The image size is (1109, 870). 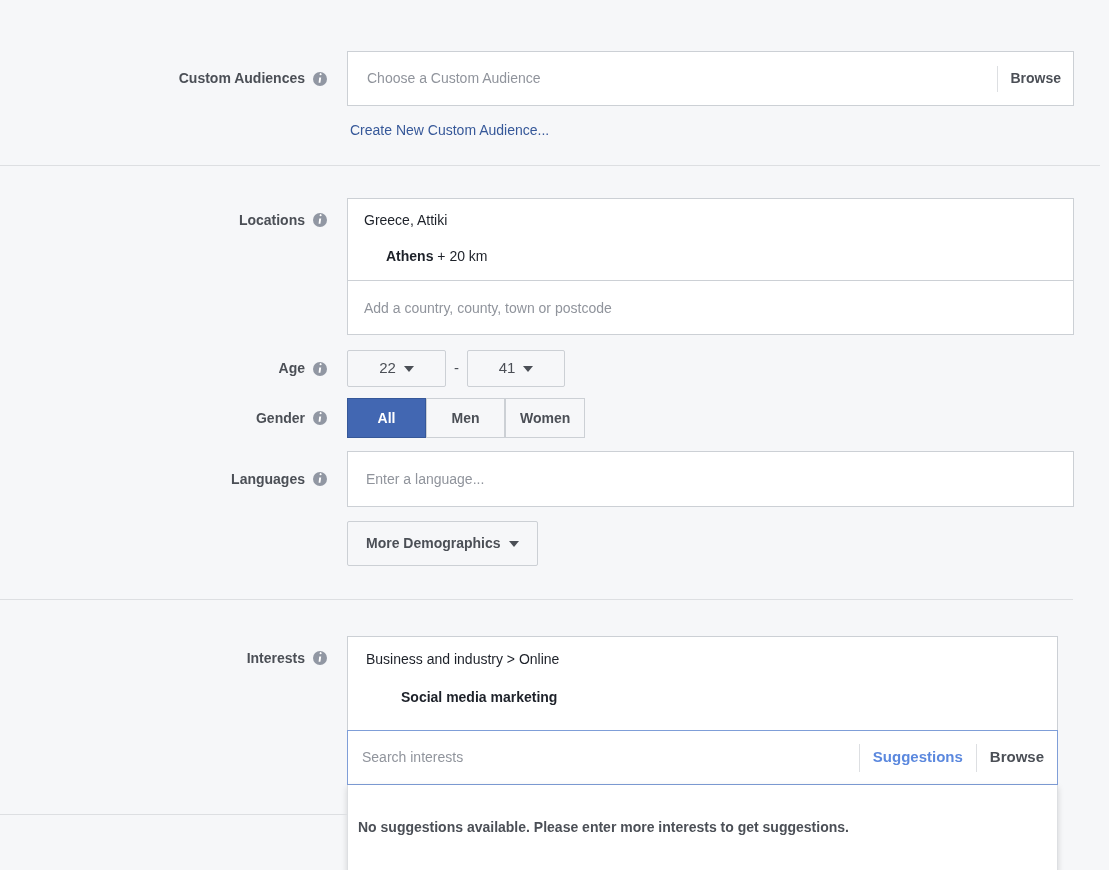 What do you see at coordinates (454, 78) in the screenshot?
I see `placeholder-text: Choose a Custom Audience` at bounding box center [454, 78].